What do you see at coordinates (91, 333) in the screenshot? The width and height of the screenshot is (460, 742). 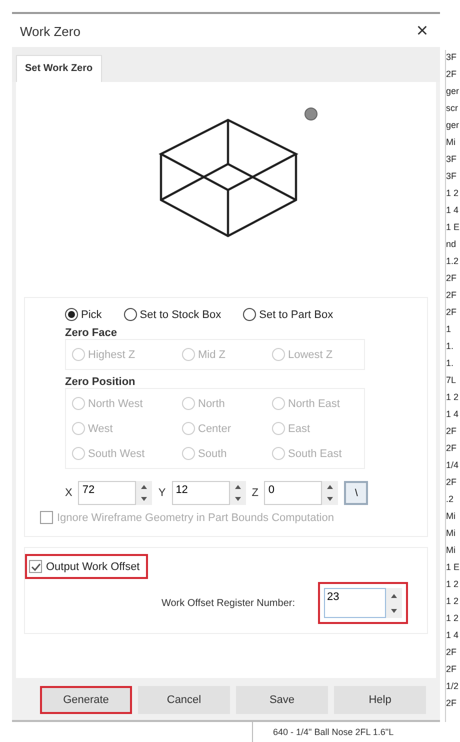 I see `group-label: Zero Face` at bounding box center [91, 333].